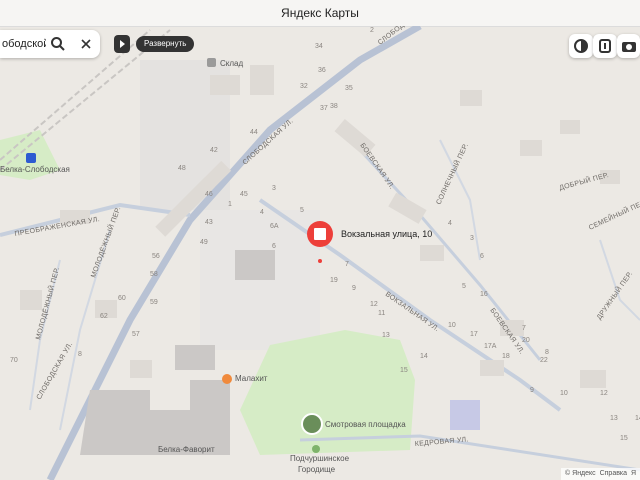  Describe the element at coordinates (122, 298) in the screenshot. I see `house-number: 60` at that location.